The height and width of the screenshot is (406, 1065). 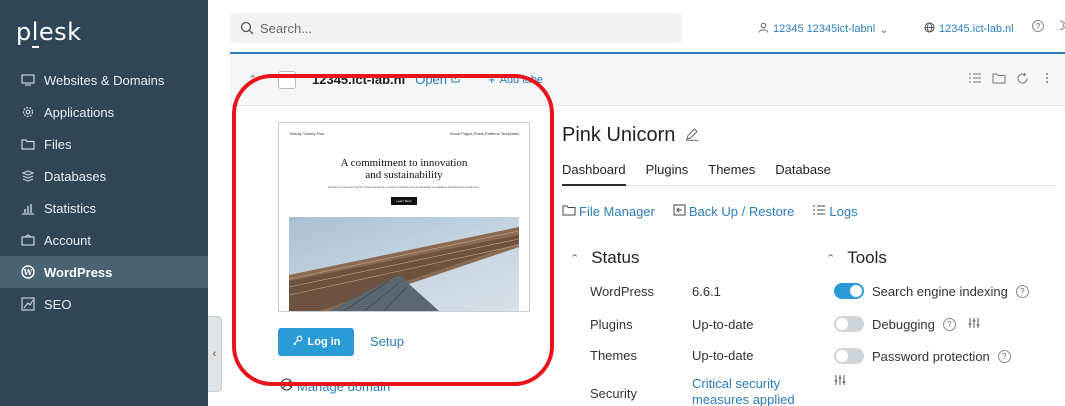 What do you see at coordinates (521, 79) in the screenshot?
I see `add-label-text: Add labe` at bounding box center [521, 79].